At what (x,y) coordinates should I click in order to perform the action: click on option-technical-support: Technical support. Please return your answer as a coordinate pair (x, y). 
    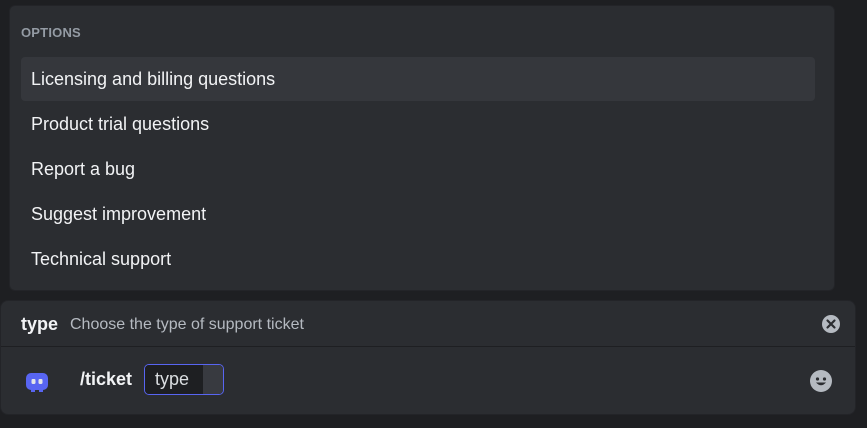
    Looking at the image, I should click on (418, 259).